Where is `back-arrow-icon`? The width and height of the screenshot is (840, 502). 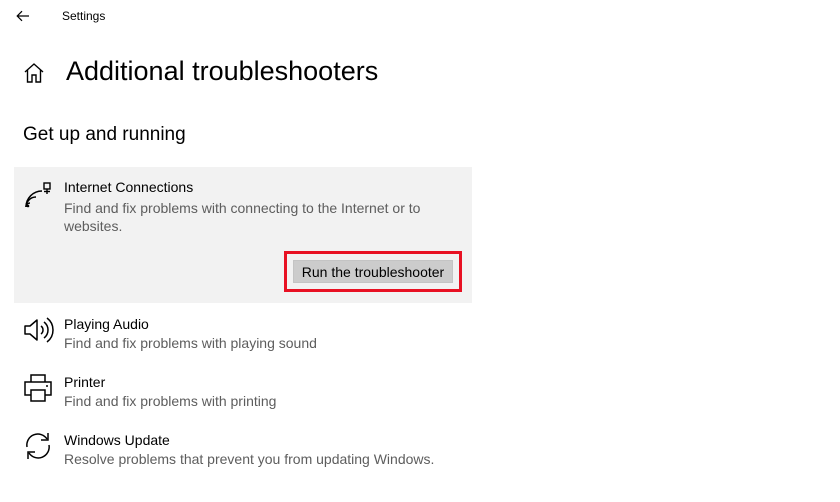 back-arrow-icon is located at coordinates (22, 16).